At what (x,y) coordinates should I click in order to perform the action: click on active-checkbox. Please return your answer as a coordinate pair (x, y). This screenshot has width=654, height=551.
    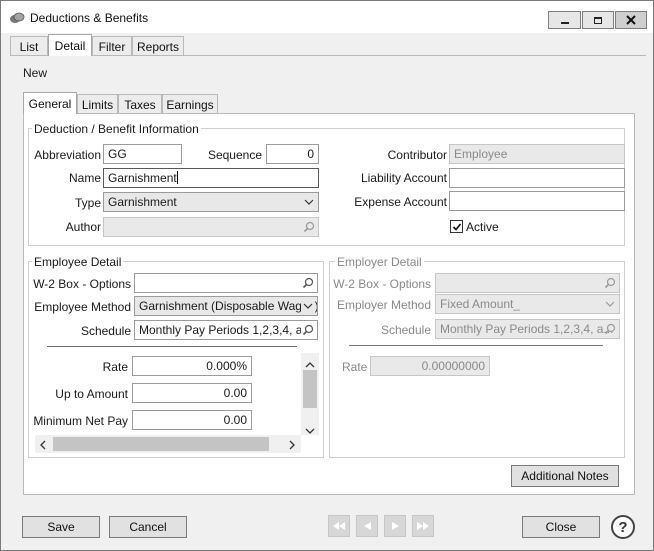
    Looking at the image, I should click on (456, 226).